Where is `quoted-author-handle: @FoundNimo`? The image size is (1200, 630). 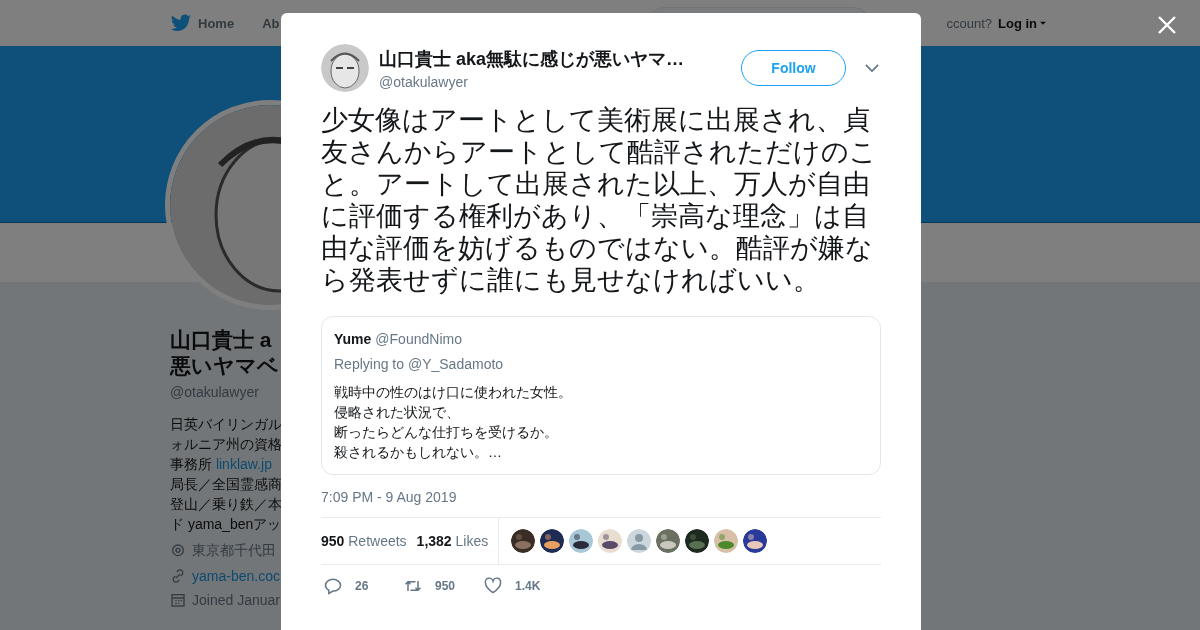 quoted-author-handle: @FoundNimo is located at coordinates (418, 339).